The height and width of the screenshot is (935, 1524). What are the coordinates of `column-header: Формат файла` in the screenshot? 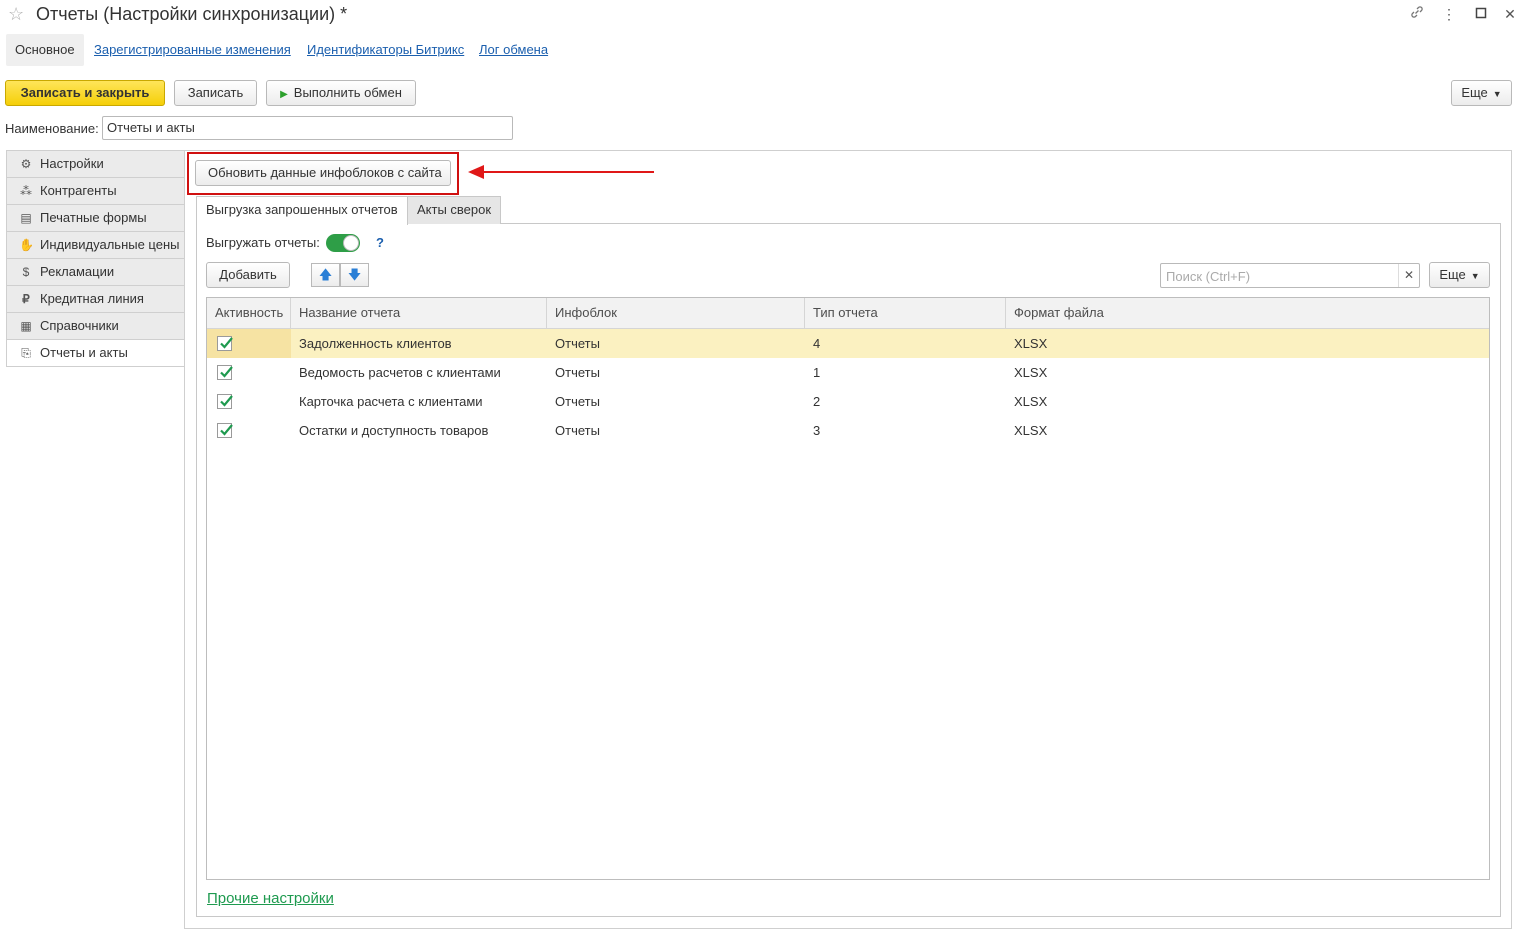 It's located at (1247, 313).